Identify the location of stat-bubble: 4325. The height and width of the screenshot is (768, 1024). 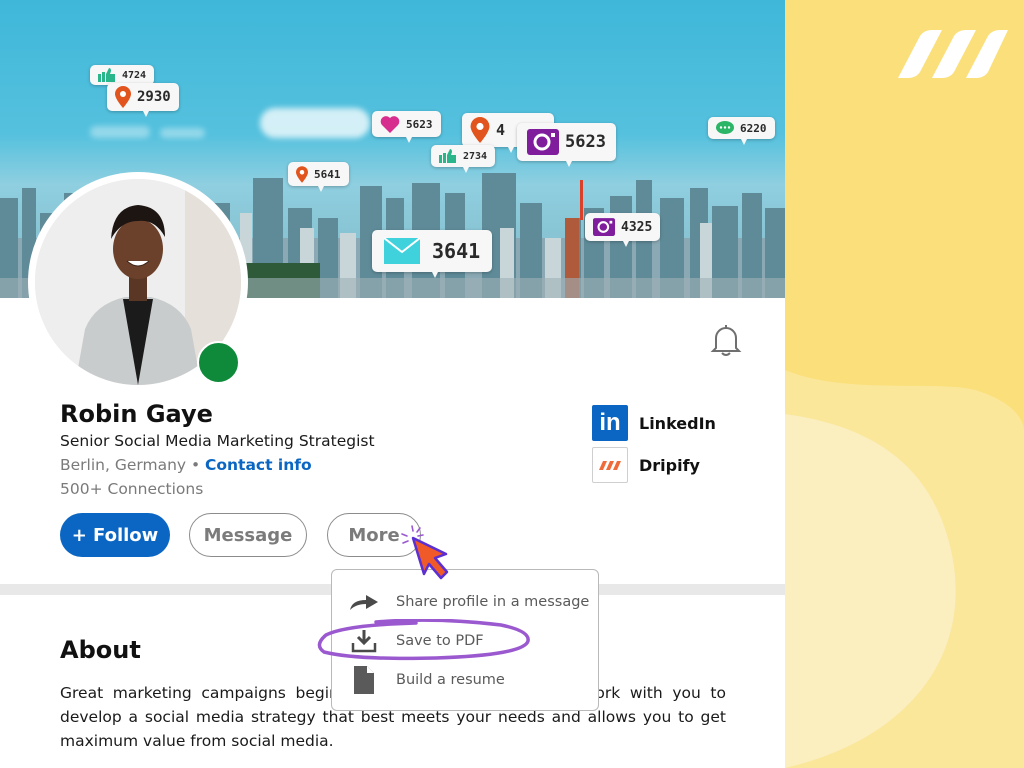
(623, 230).